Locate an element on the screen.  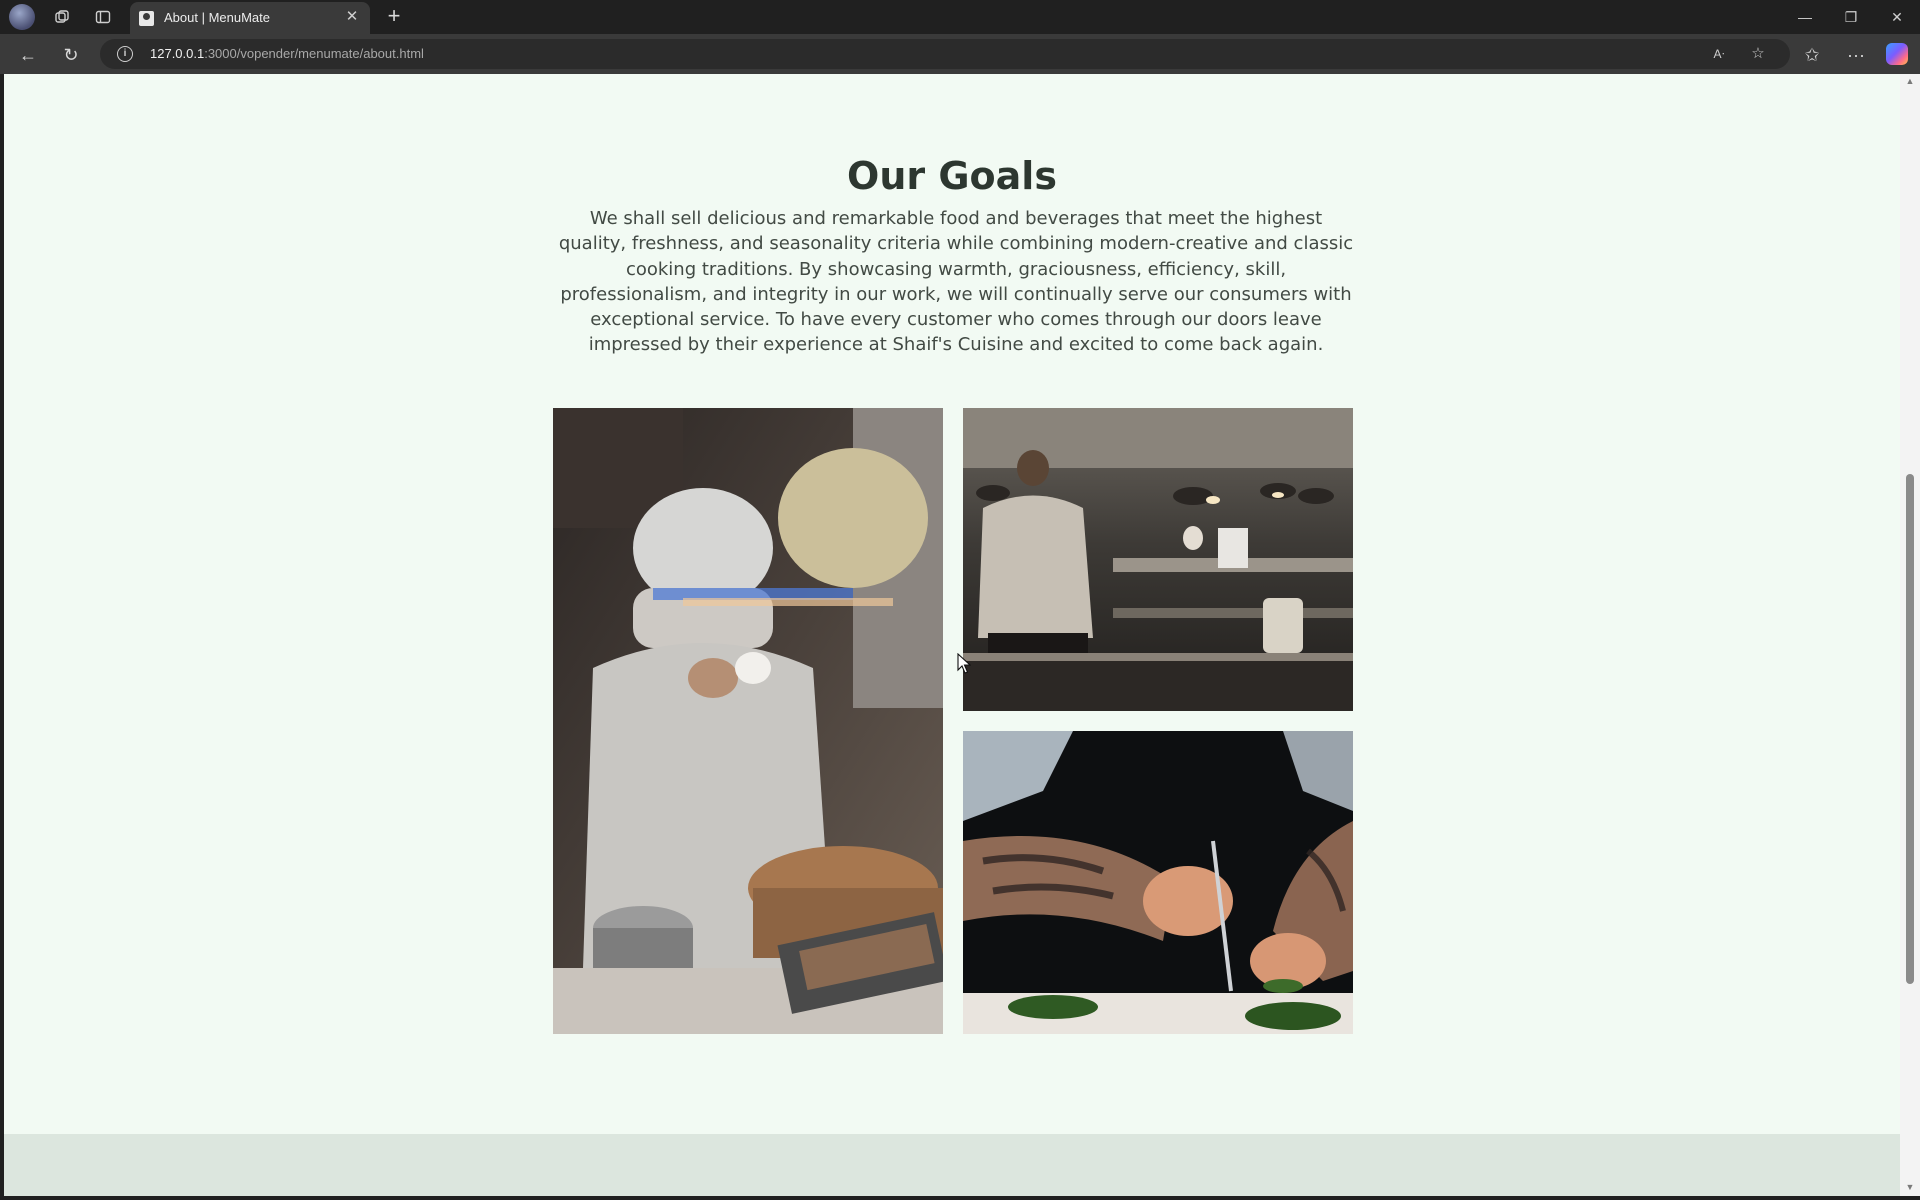
tab-actions-icon is located at coordinates (103, 17).